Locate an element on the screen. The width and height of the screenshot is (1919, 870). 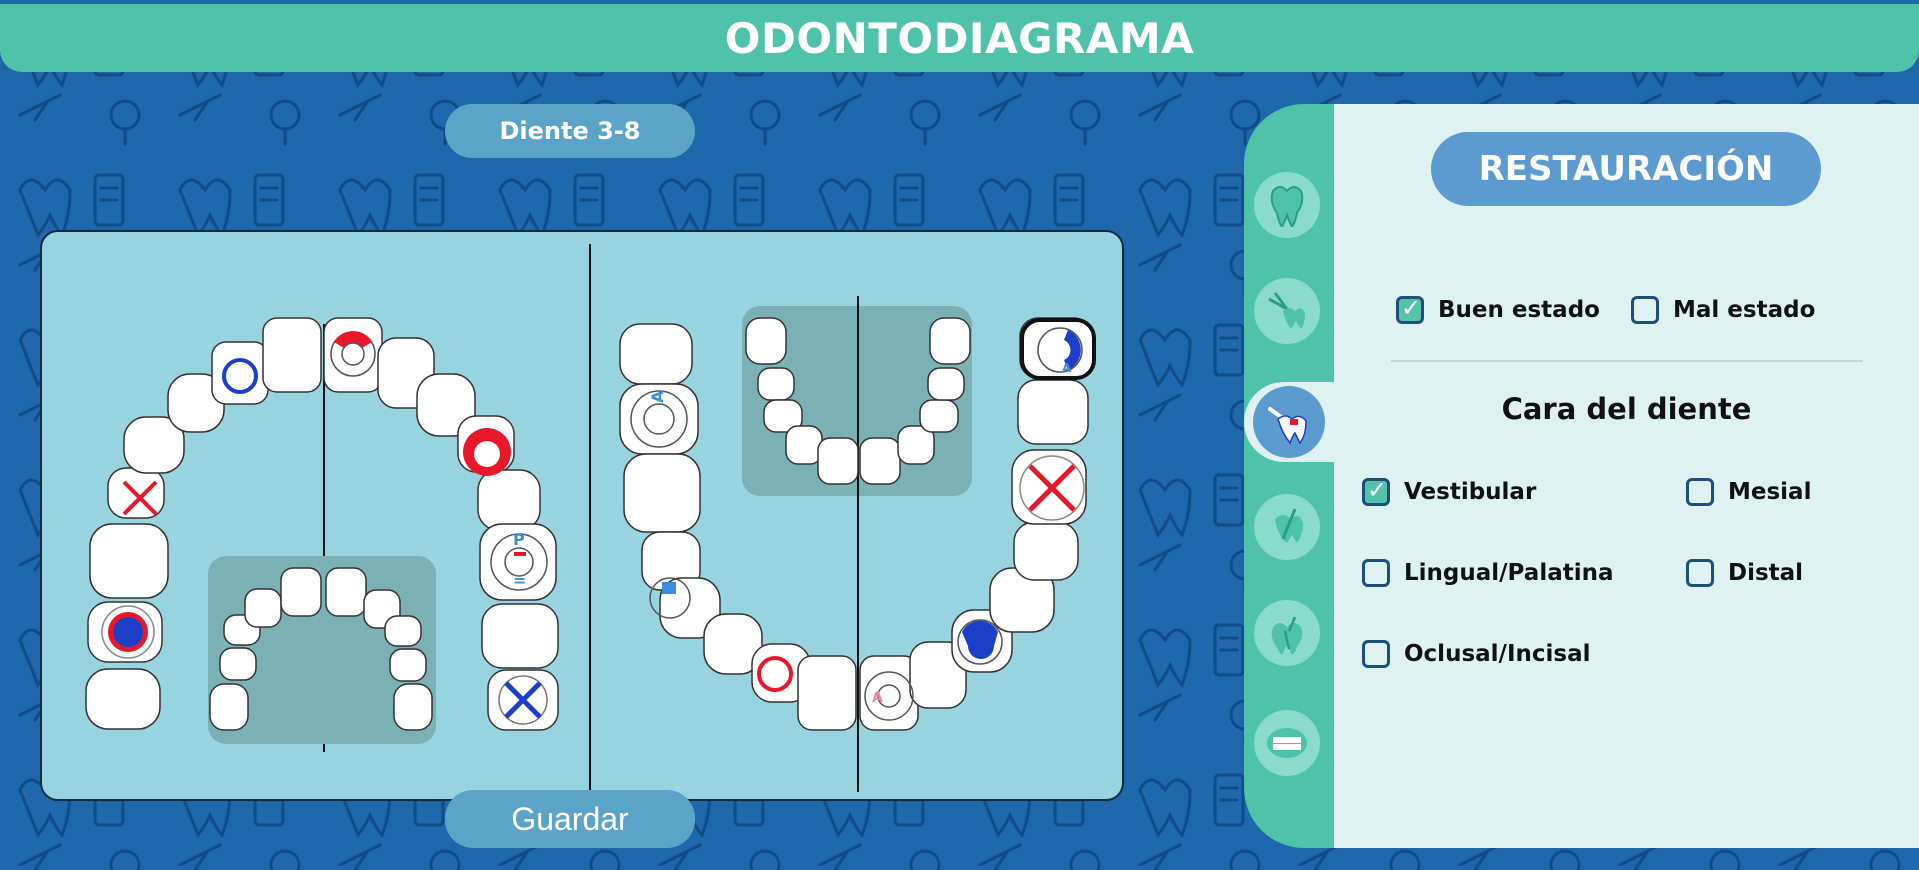
root-canal-icon is located at coordinates (1287, 635).